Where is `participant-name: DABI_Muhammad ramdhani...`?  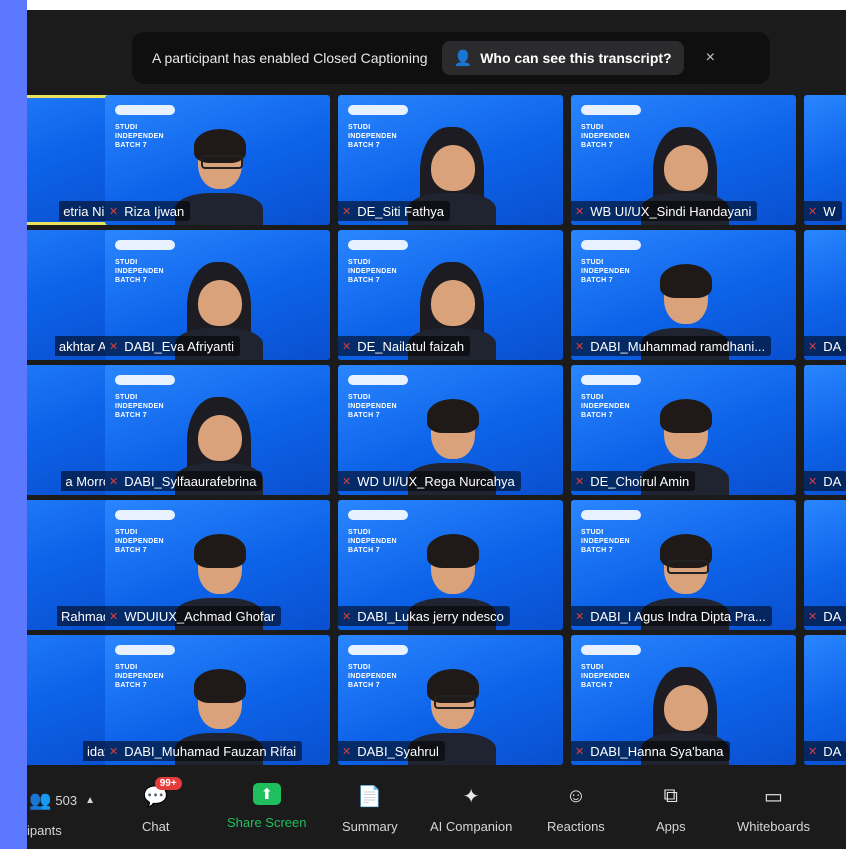 participant-name: DABI_Muhammad ramdhani... is located at coordinates (678, 346).